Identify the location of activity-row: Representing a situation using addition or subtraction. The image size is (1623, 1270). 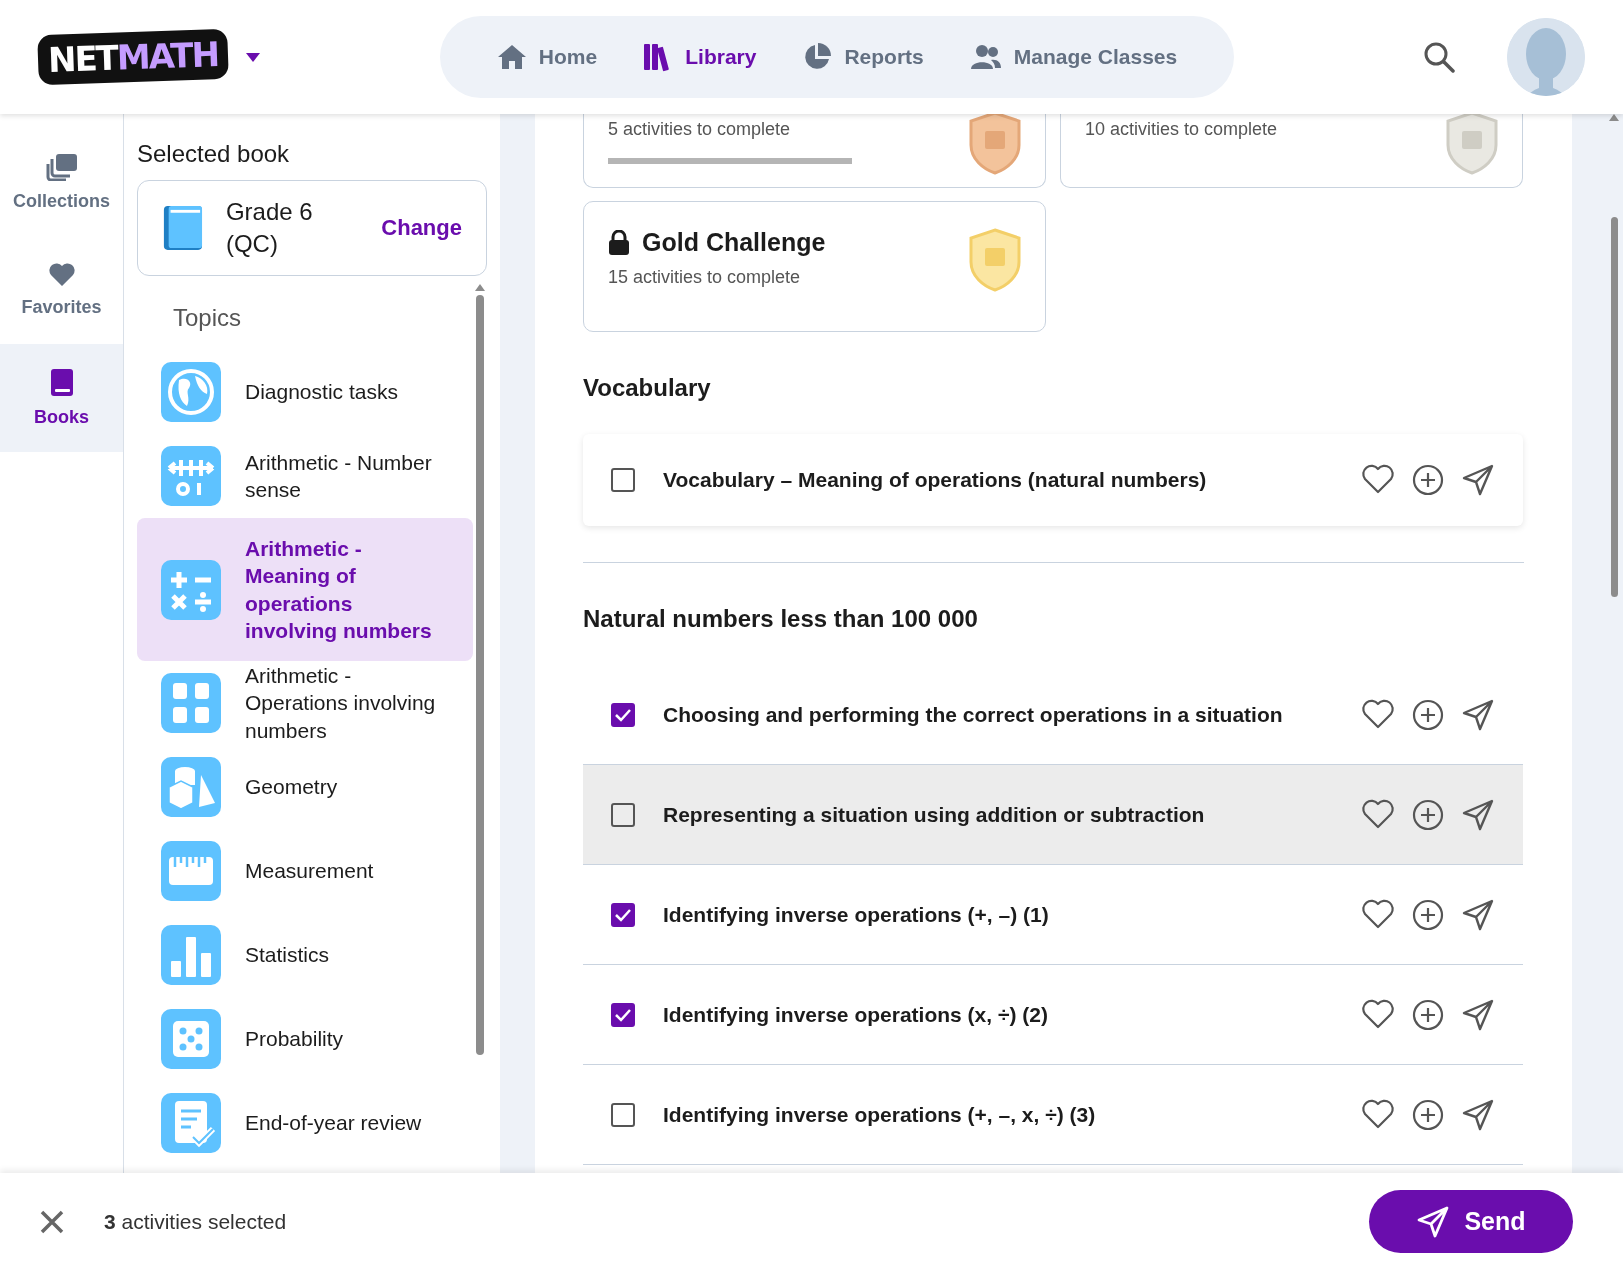
(1053, 815).